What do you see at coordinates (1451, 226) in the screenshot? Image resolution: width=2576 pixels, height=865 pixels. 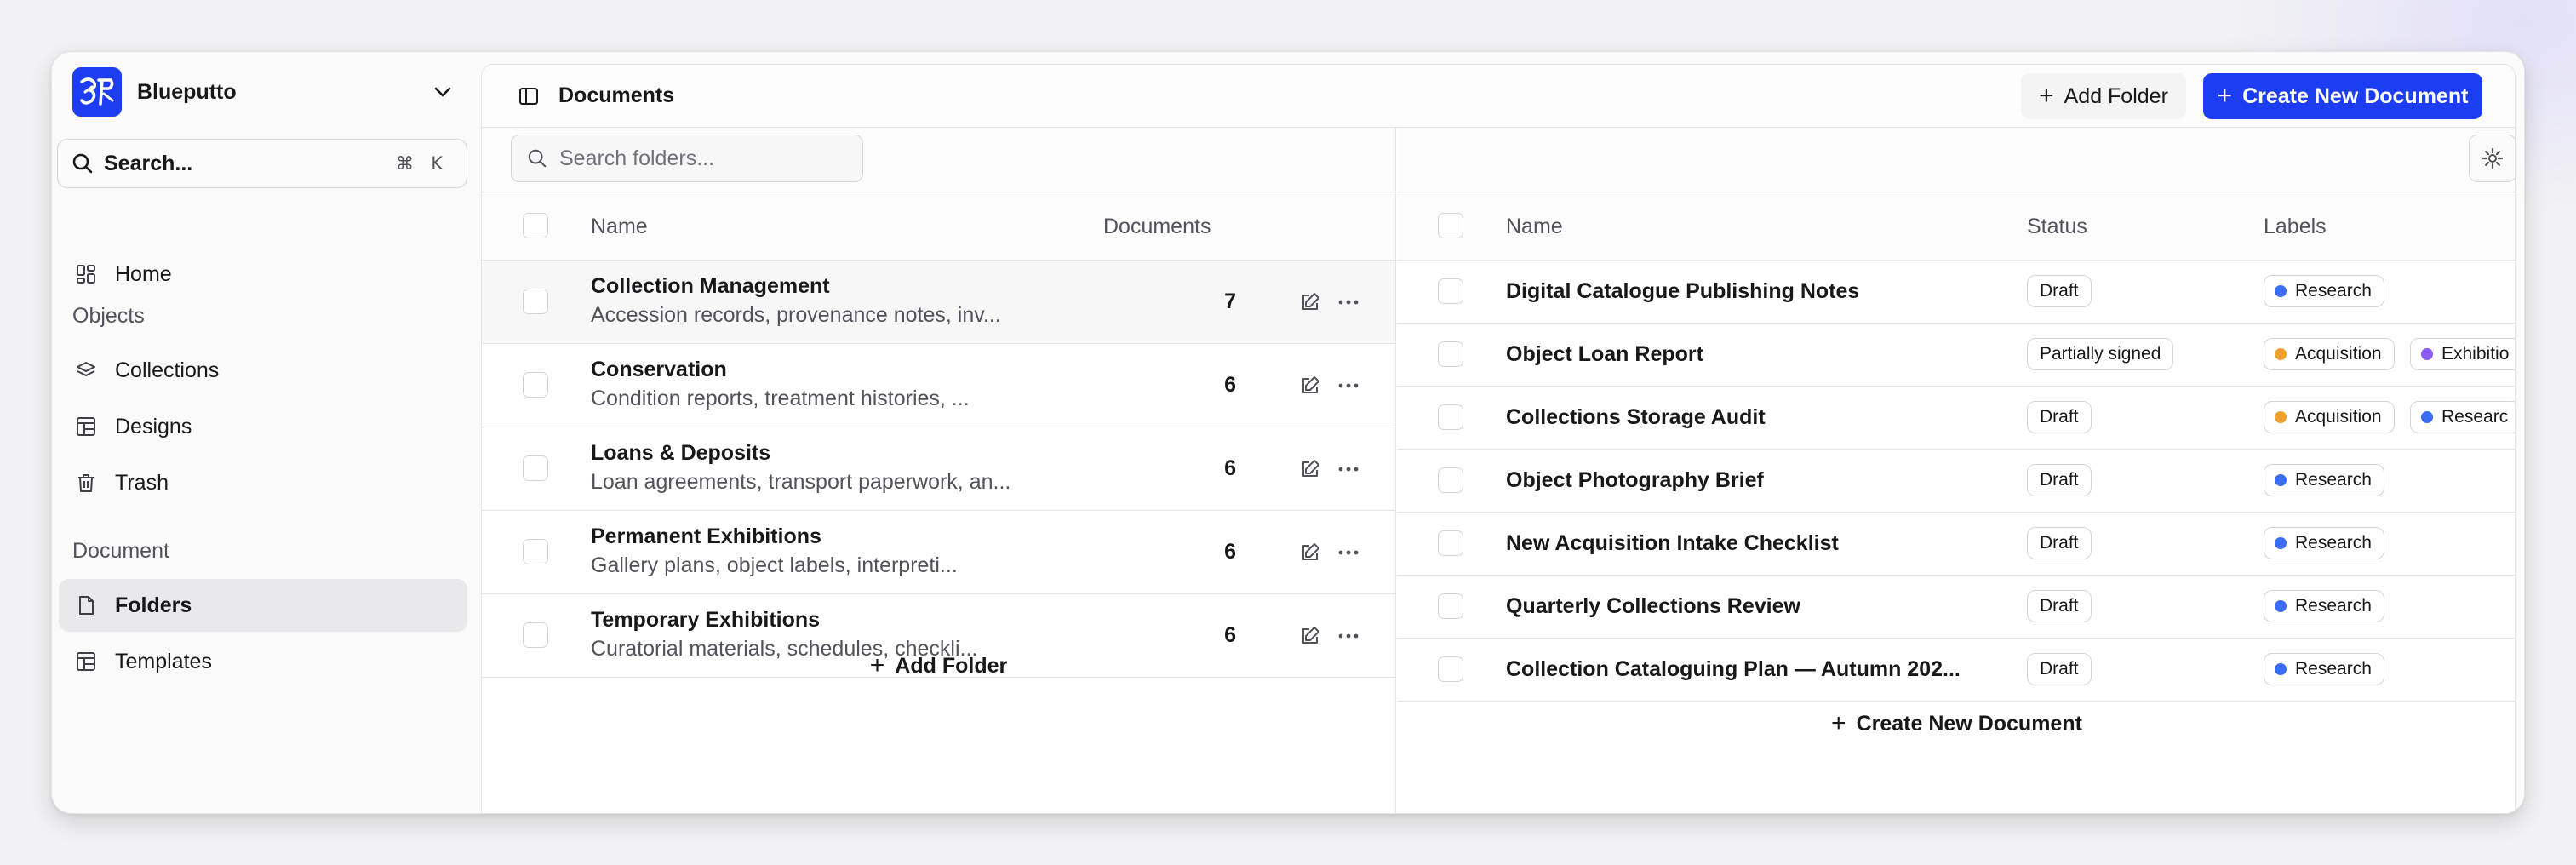 I see `select-all-documents-checkbox` at bounding box center [1451, 226].